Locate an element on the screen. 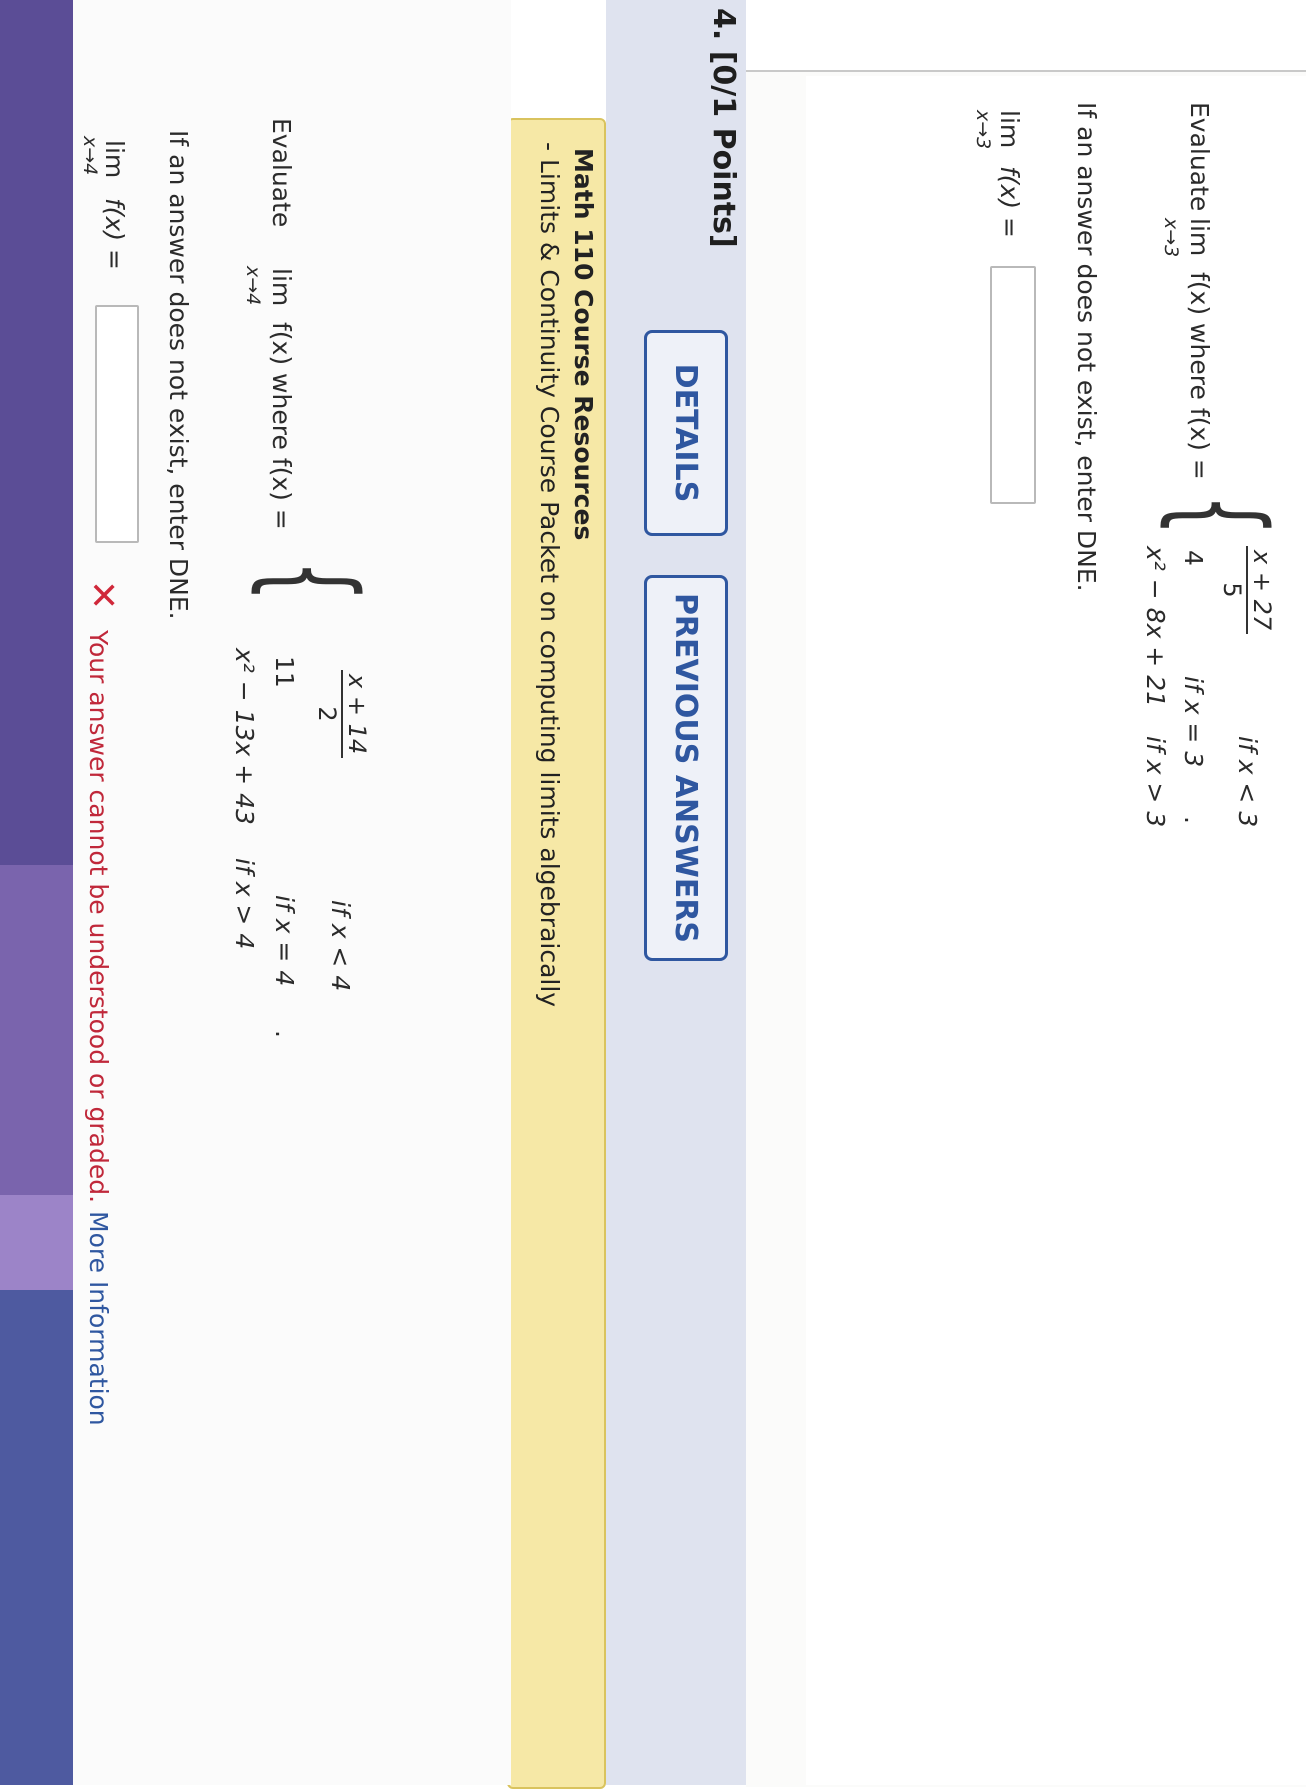 The image size is (1306, 1789). q3-case2-expr: 4 is located at coordinates (1193, 558).